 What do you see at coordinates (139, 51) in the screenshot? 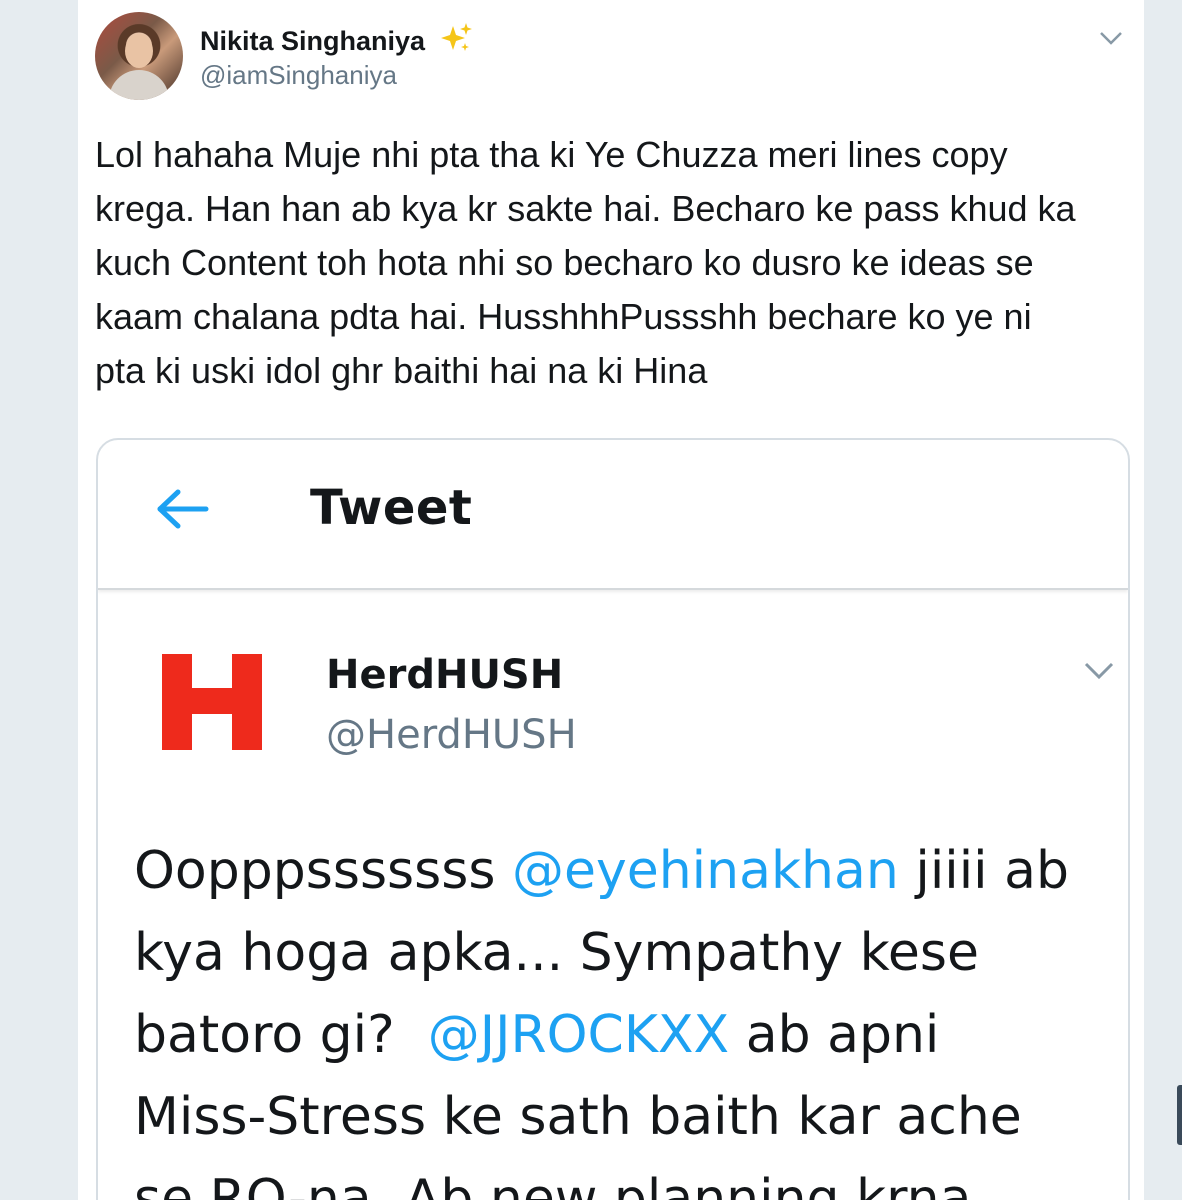
I see `avatar-face` at bounding box center [139, 51].